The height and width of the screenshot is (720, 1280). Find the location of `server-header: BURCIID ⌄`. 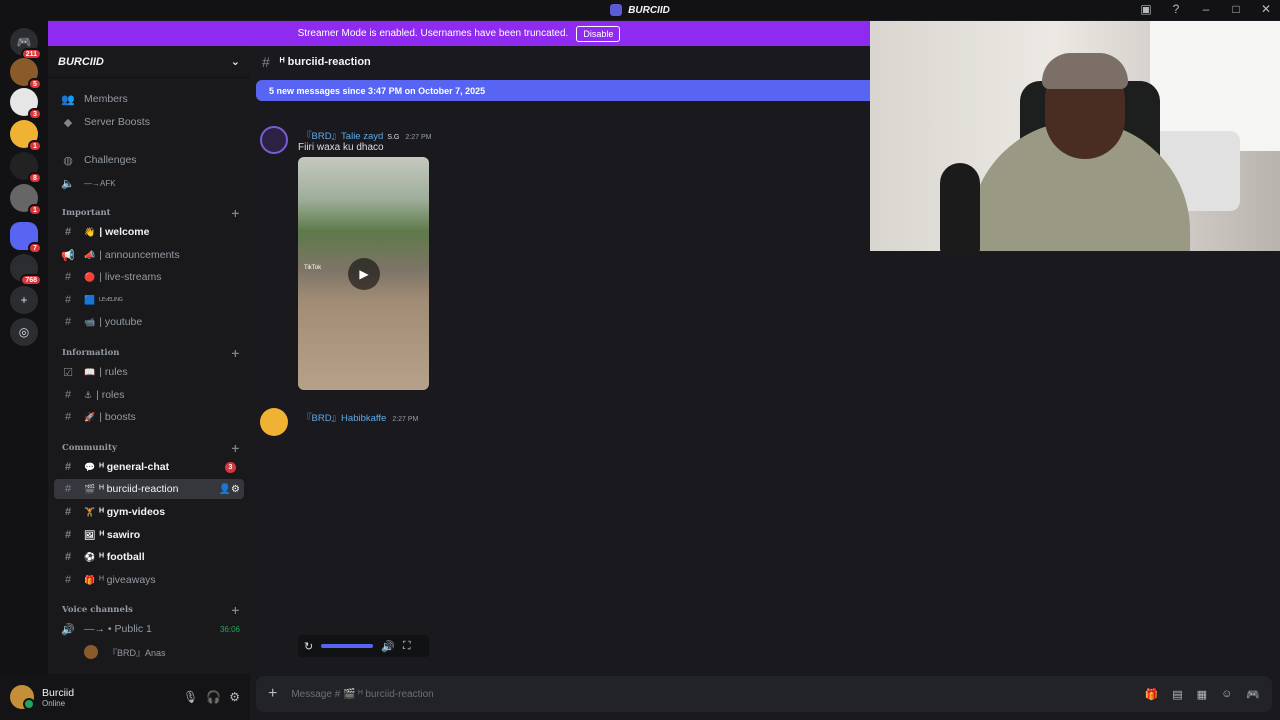

server-header: BURCIID ⌄ is located at coordinates (149, 62).